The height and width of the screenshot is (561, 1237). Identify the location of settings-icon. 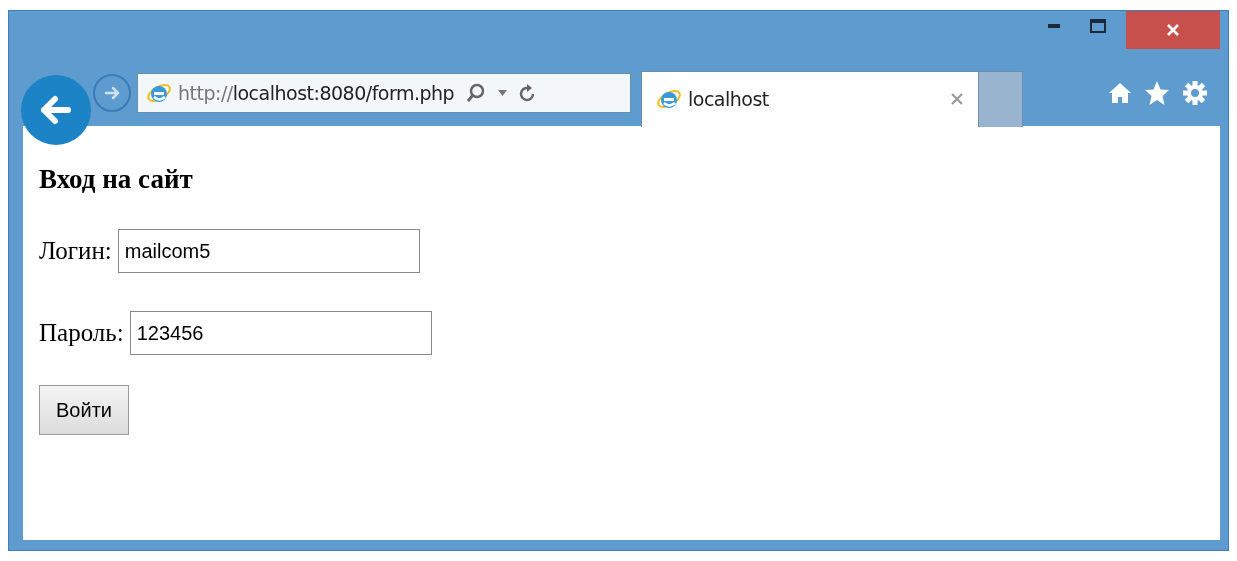
(1195, 92).